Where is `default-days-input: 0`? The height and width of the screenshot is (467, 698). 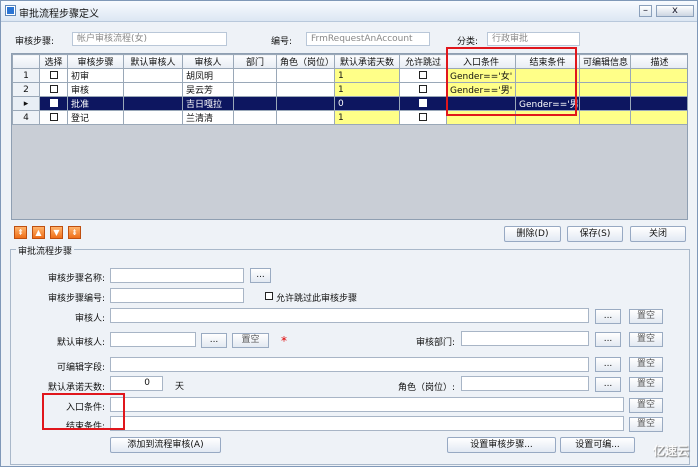 default-days-input: 0 is located at coordinates (136, 383).